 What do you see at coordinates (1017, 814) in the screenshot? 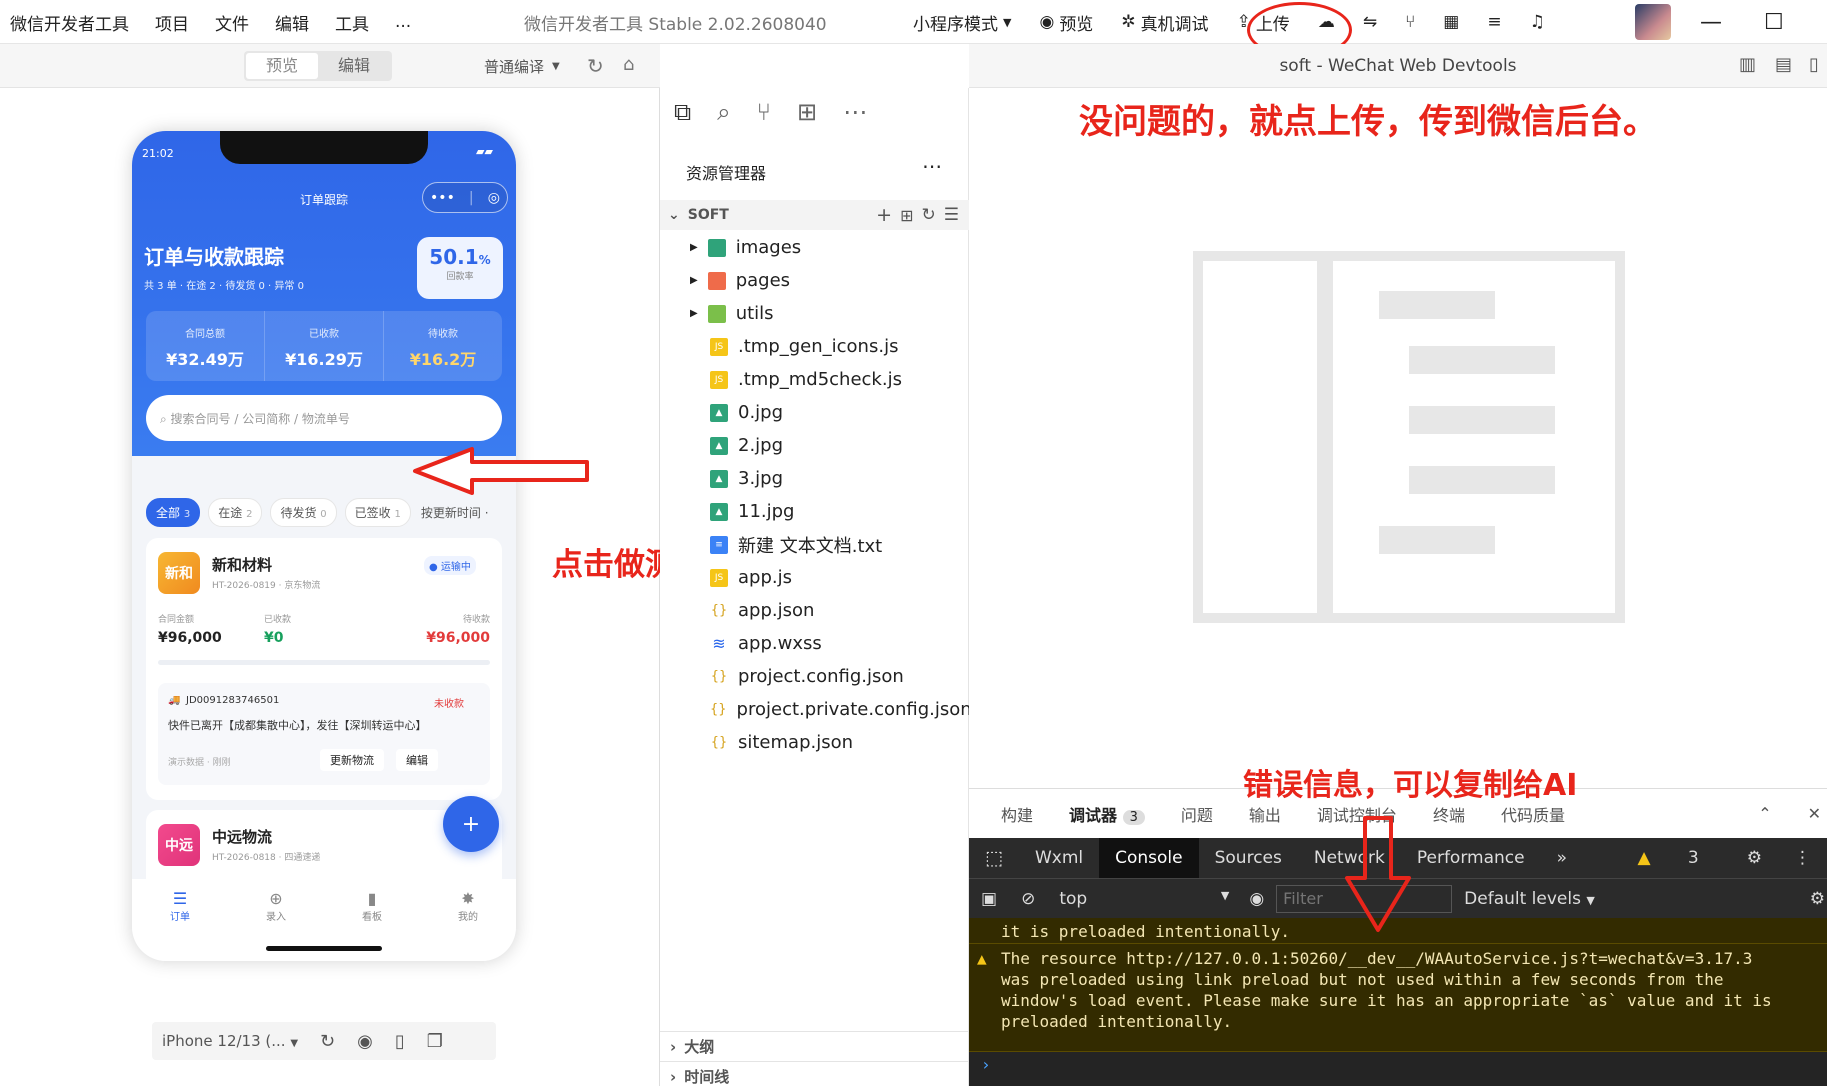
I see `panel-build: 构建` at bounding box center [1017, 814].